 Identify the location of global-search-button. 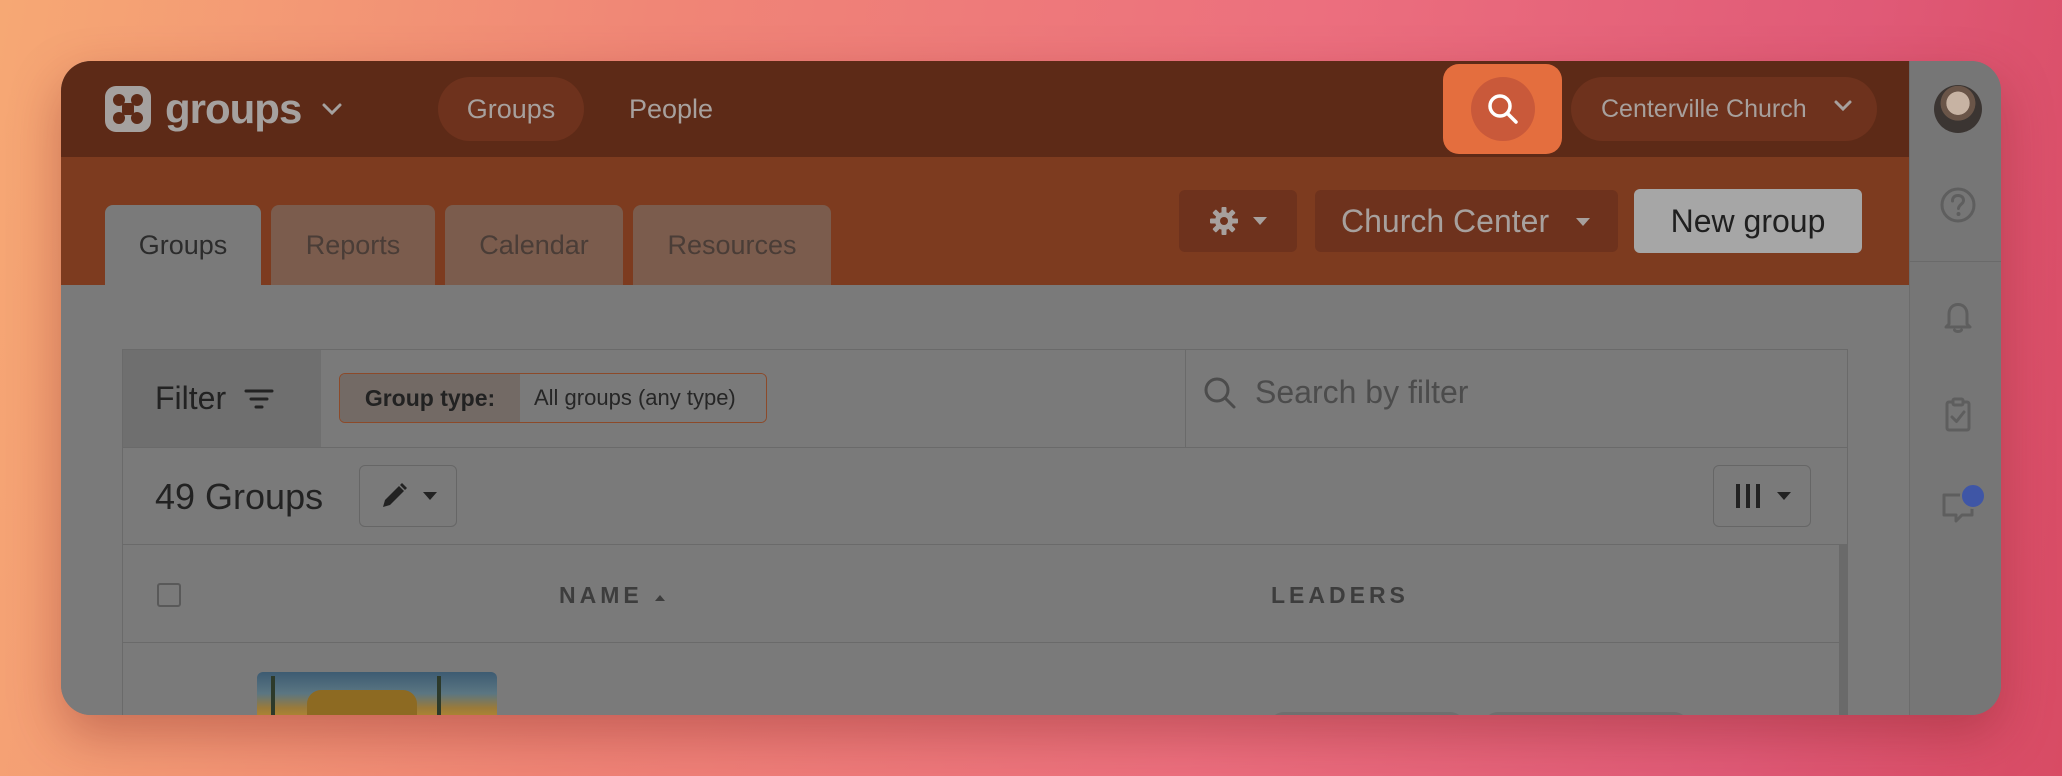
(1502, 109).